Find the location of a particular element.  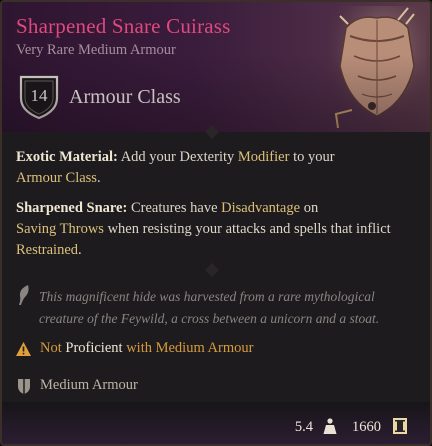

lore-divider-notch is located at coordinates (212, 270).